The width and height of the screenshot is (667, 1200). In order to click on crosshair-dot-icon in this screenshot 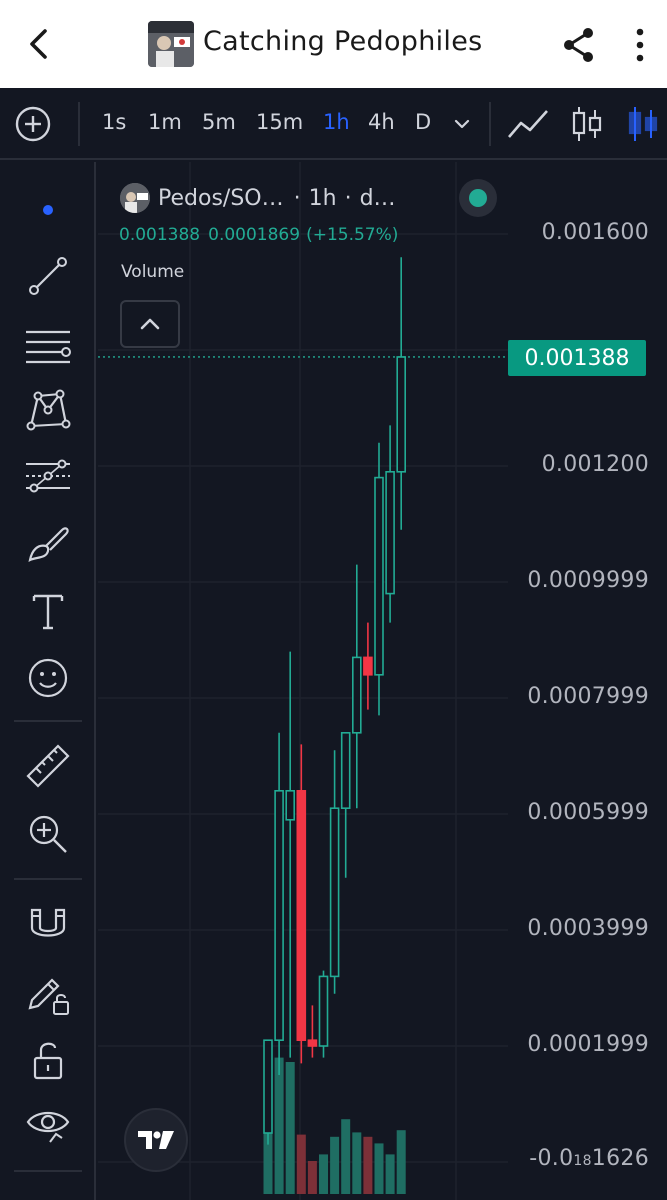, I will do `click(48, 210)`.